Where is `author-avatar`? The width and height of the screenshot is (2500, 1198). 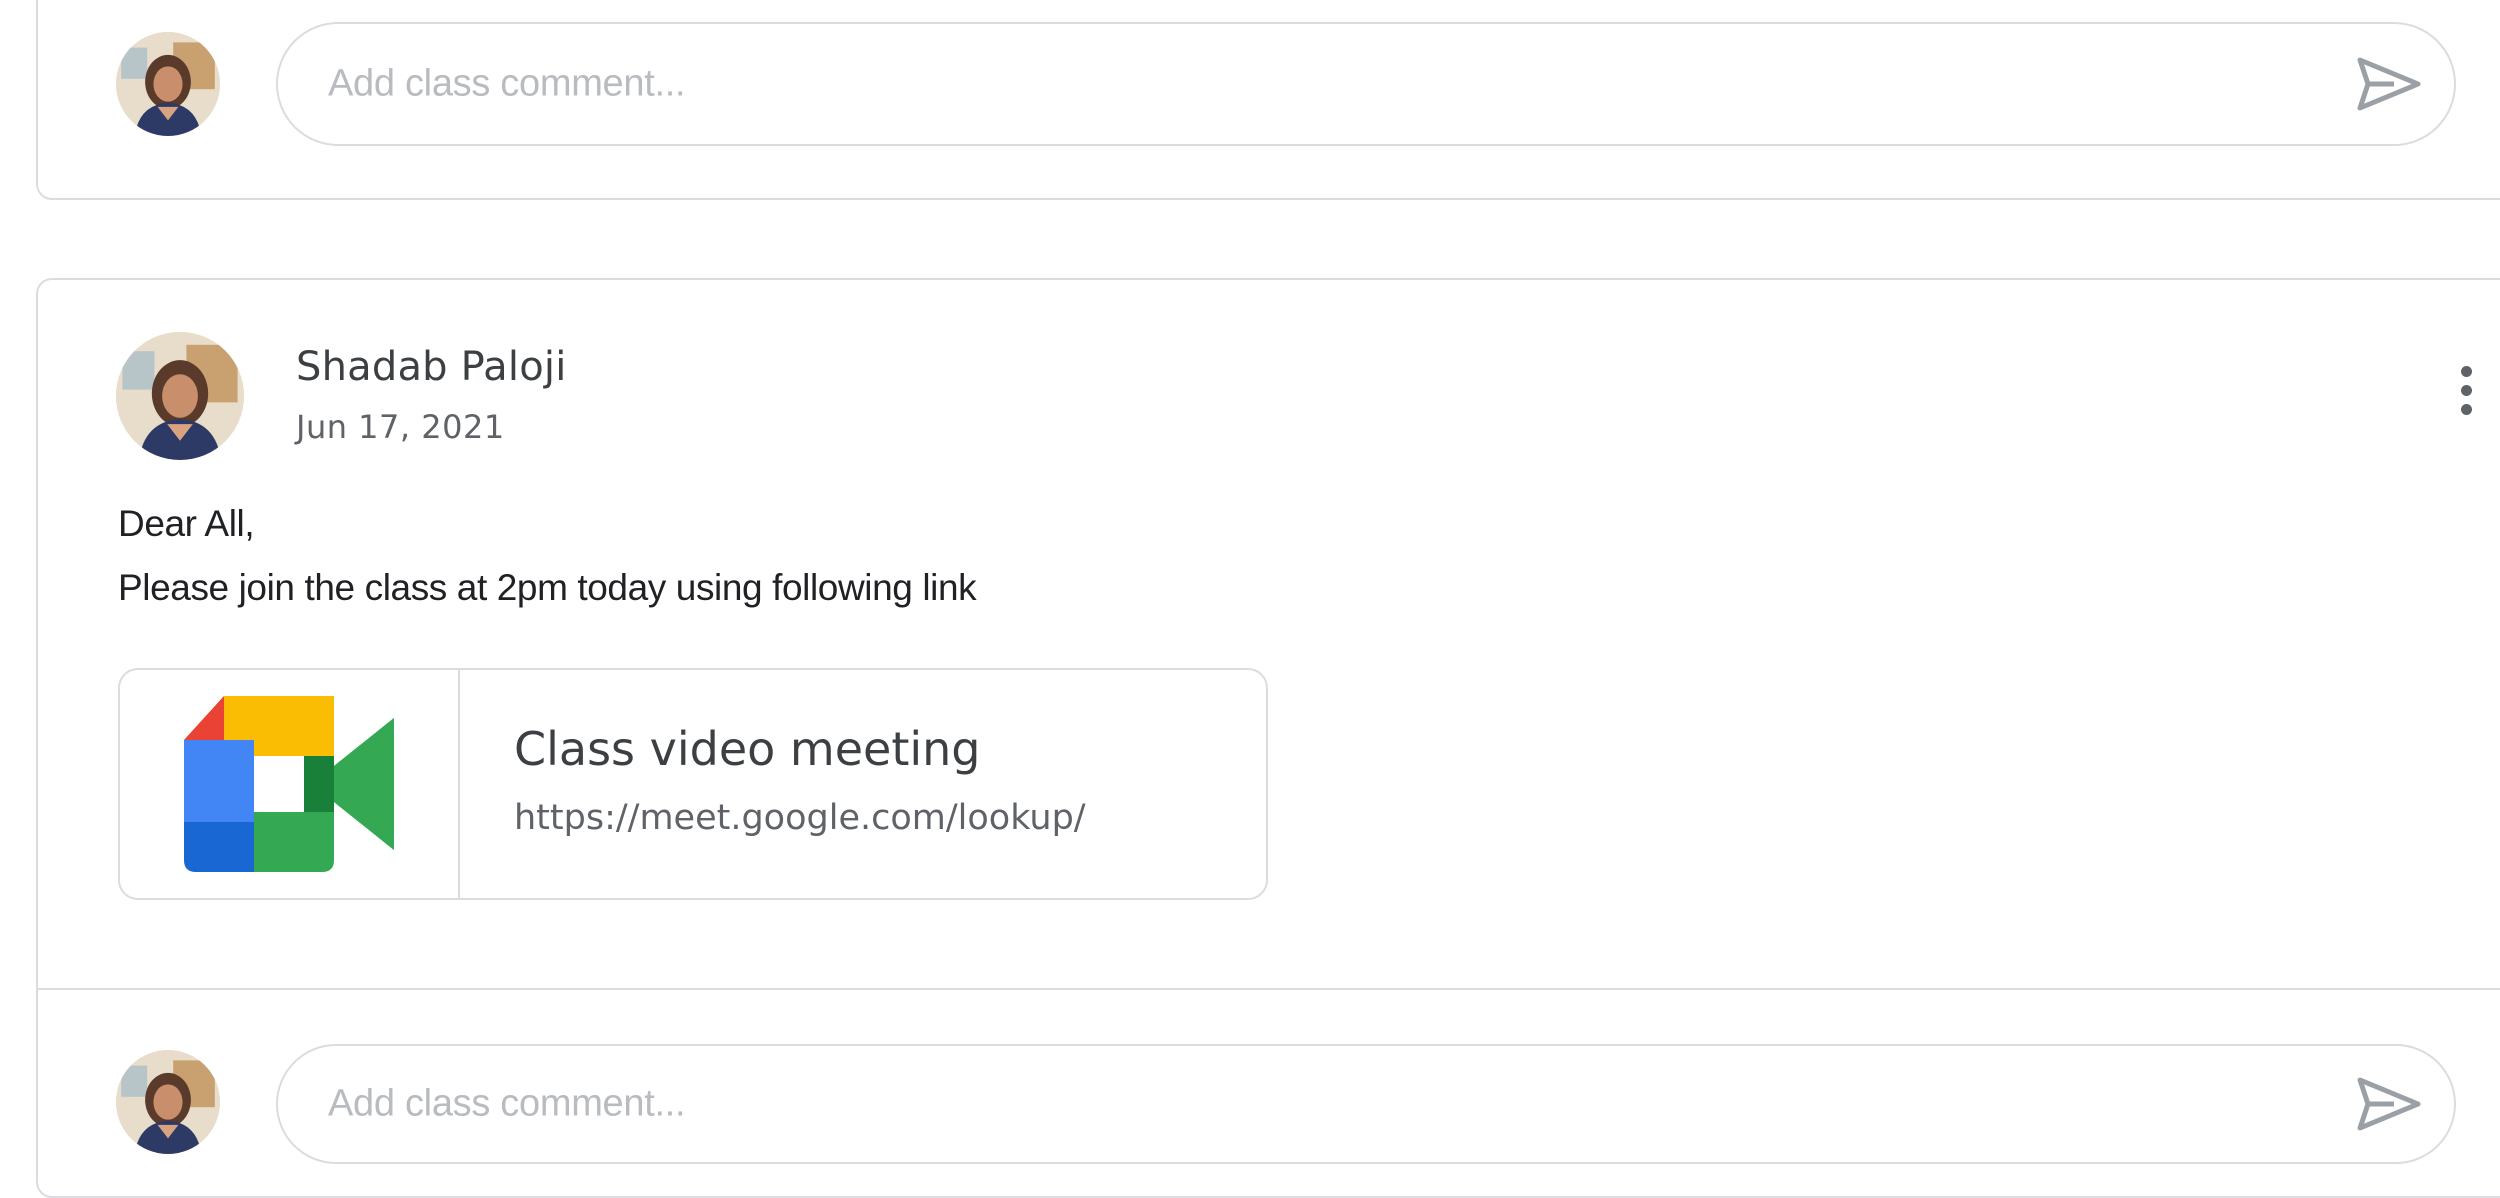 author-avatar is located at coordinates (180, 396).